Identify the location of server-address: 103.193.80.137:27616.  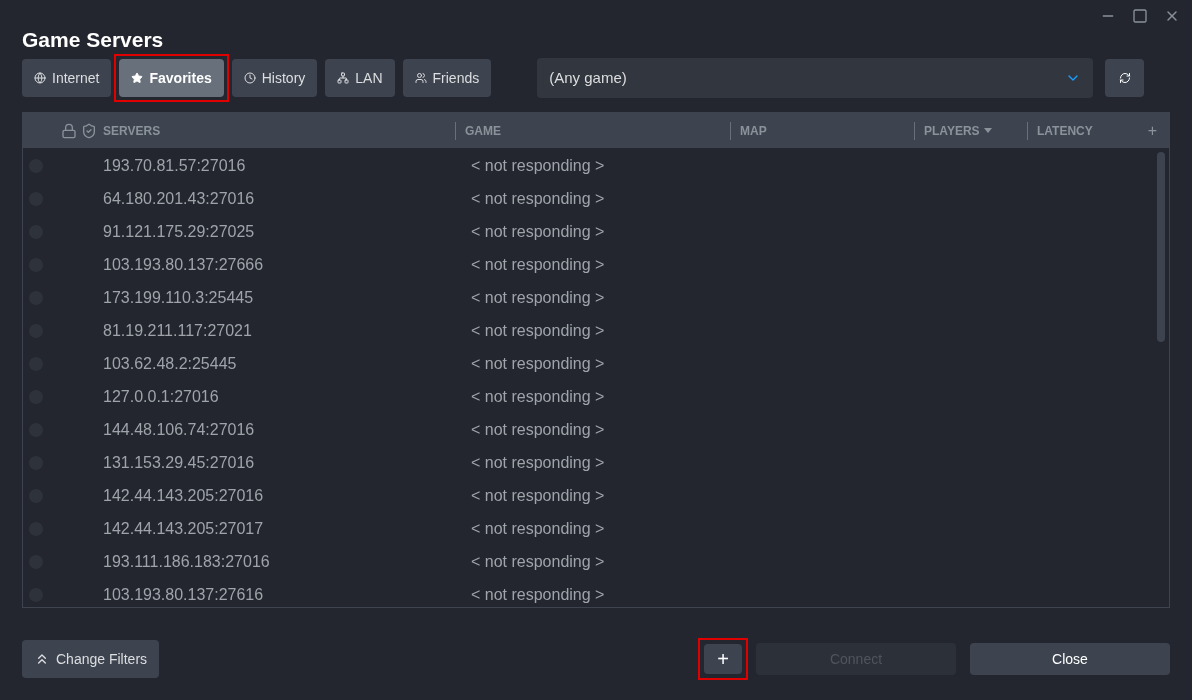
(183, 594).